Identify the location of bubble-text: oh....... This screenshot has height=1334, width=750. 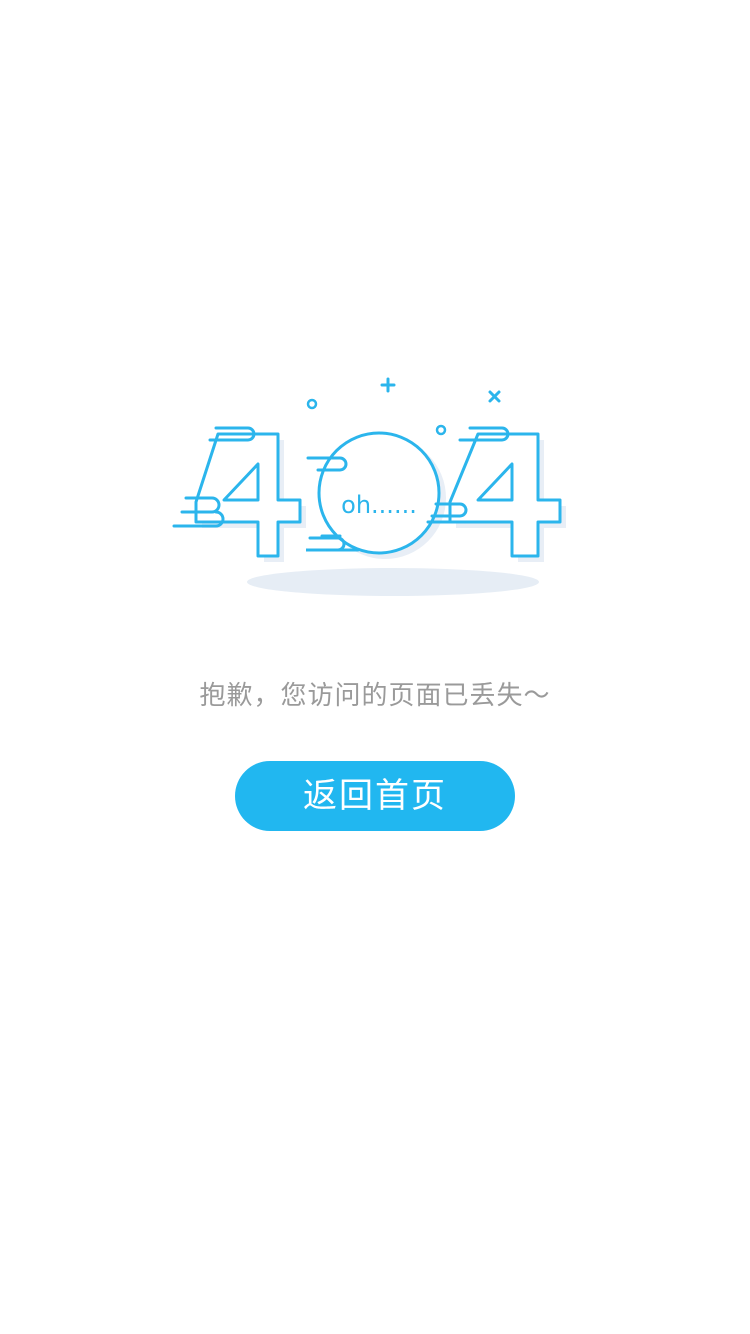
(379, 505).